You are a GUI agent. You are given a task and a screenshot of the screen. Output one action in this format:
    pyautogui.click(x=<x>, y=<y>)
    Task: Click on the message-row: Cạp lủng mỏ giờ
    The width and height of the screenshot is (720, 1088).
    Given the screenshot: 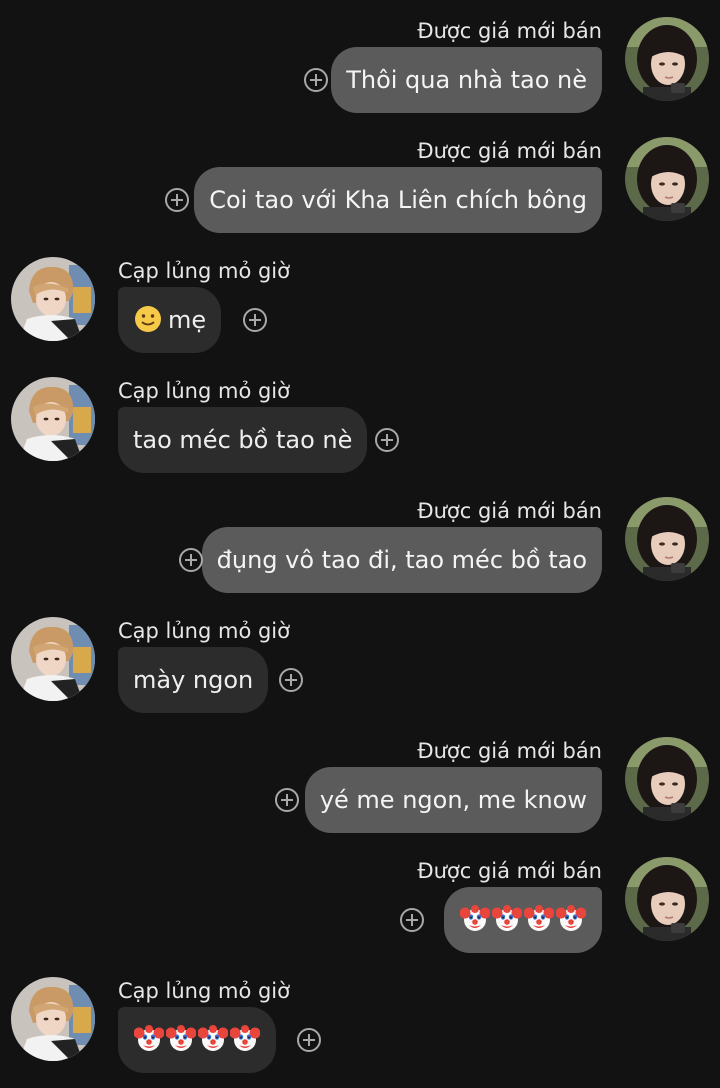 What is the action you would take?
    pyautogui.click(x=360, y=1032)
    